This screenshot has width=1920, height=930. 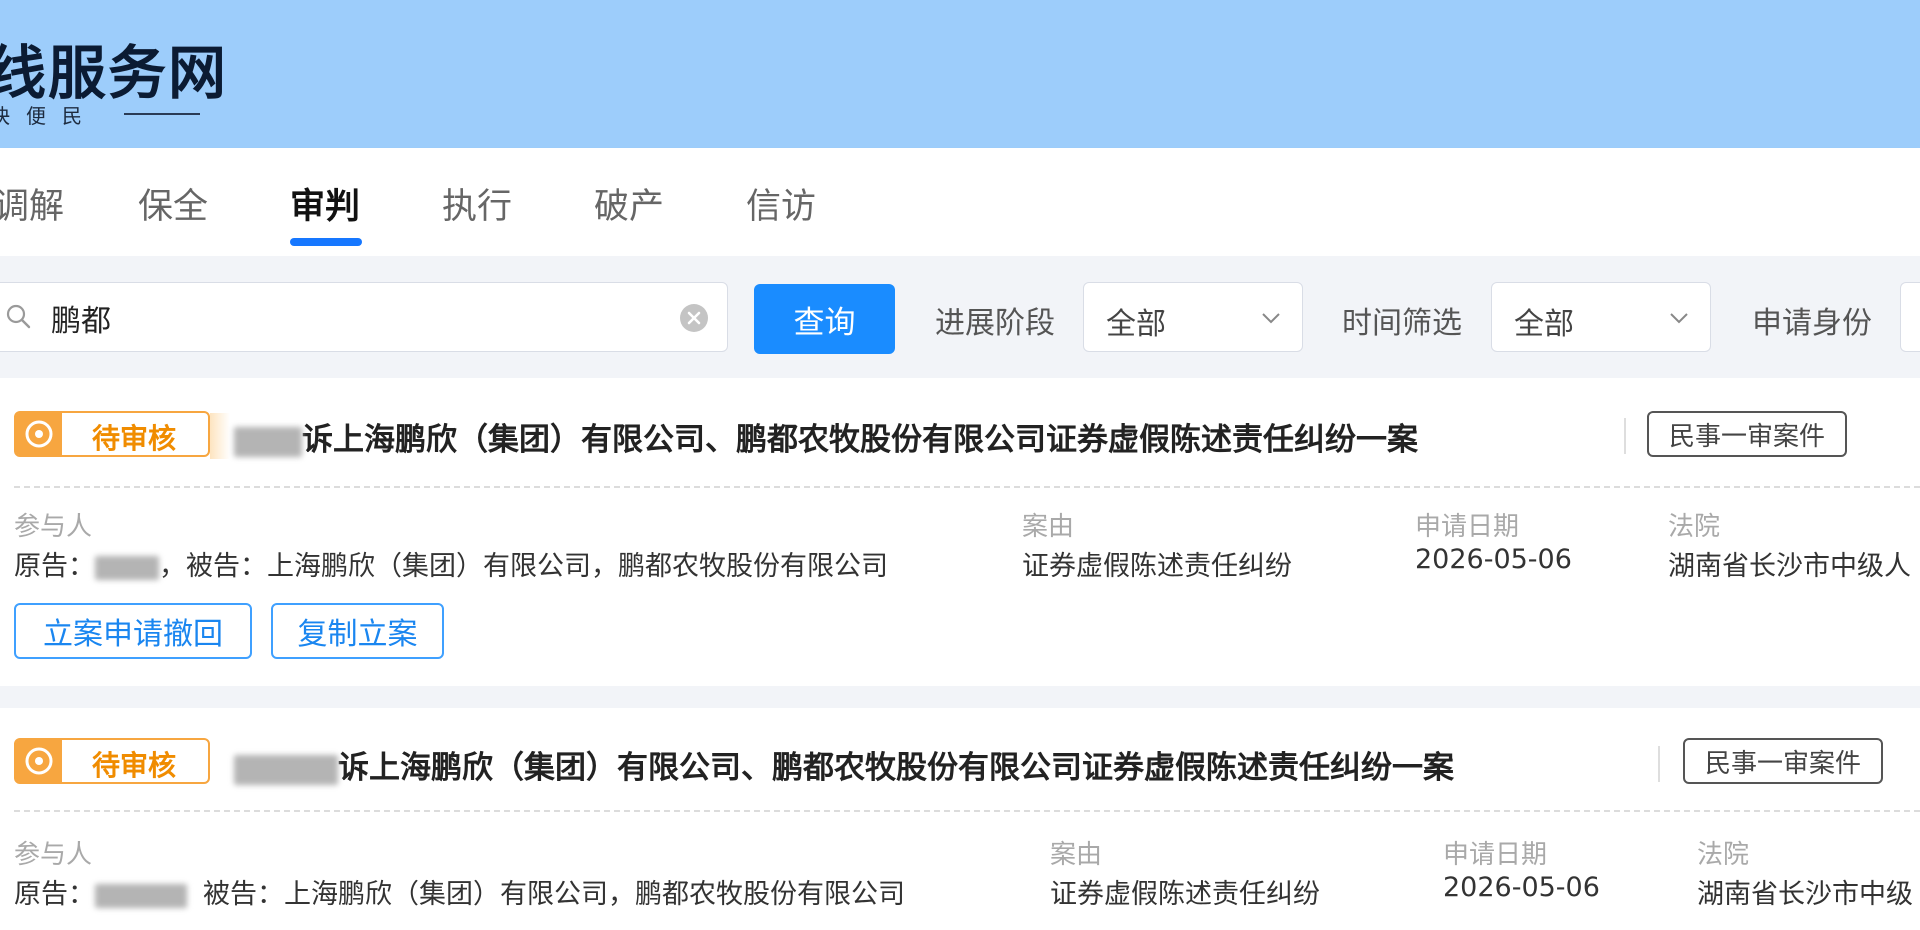 What do you see at coordinates (325, 203) in the screenshot?
I see `tab-trial: 审判` at bounding box center [325, 203].